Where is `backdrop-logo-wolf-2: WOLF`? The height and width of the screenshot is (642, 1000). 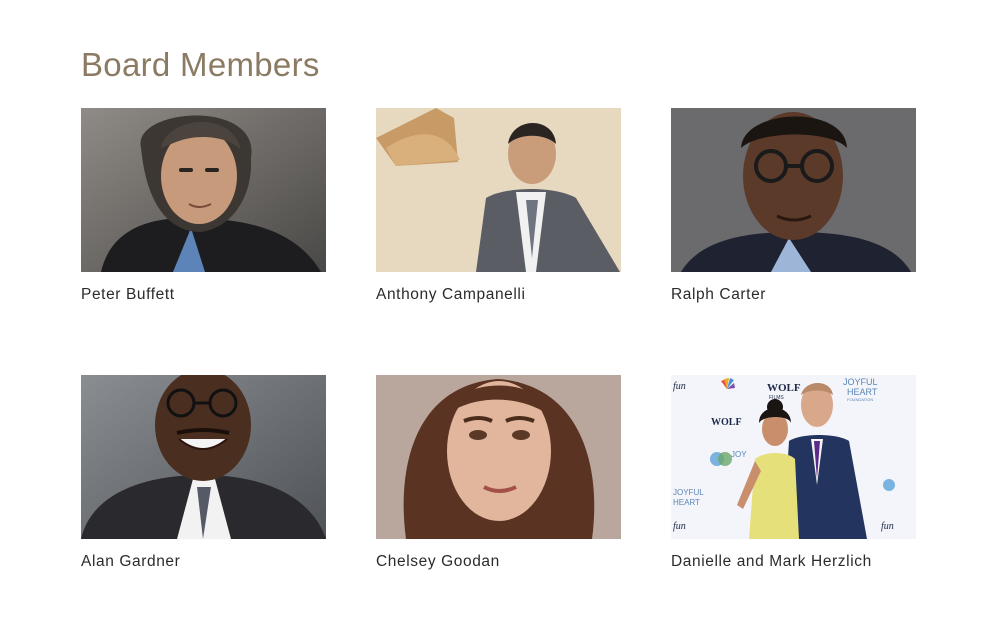 backdrop-logo-wolf-2: WOLF is located at coordinates (726, 422).